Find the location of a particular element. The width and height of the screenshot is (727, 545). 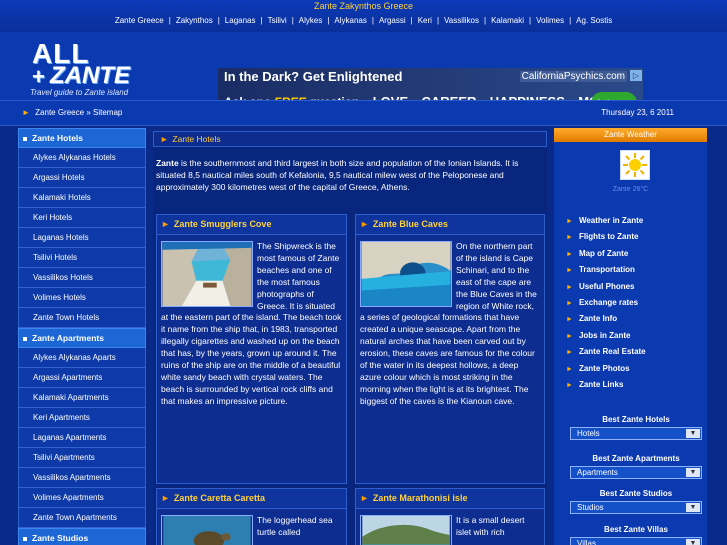

right-link-label: Map of Zante is located at coordinates (603, 253).